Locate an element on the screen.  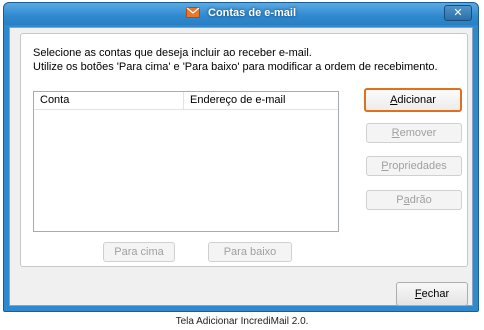
properties-button: Propriedades is located at coordinates (414, 166).